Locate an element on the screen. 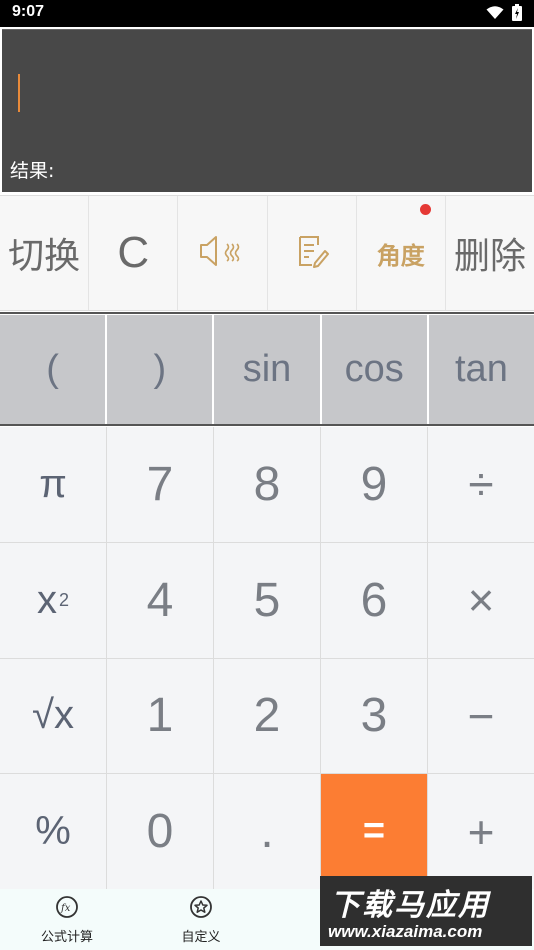 The image size is (534, 950). delete-label: 删除 is located at coordinates (489, 256).